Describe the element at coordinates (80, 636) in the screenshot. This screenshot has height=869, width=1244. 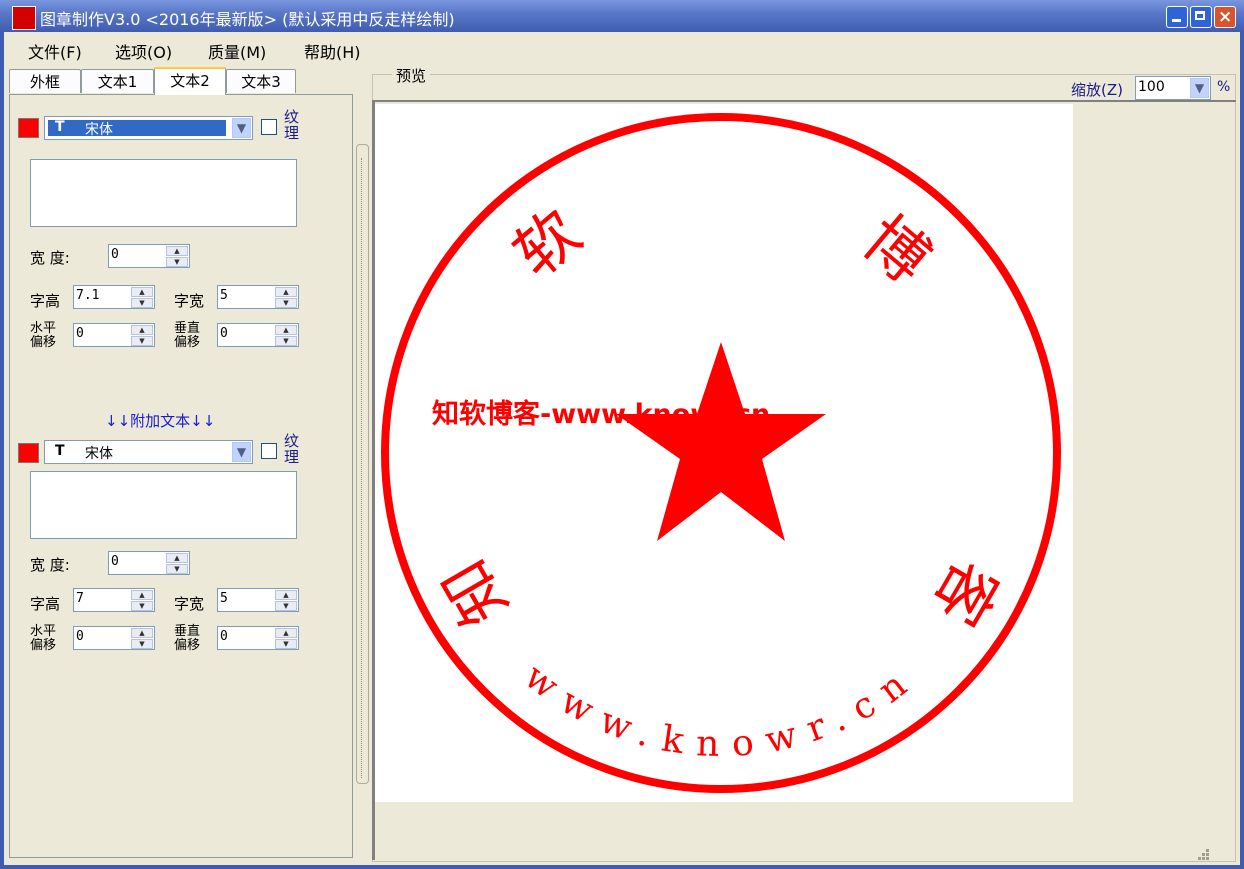
I see `append-h-offset-value: 0` at that location.